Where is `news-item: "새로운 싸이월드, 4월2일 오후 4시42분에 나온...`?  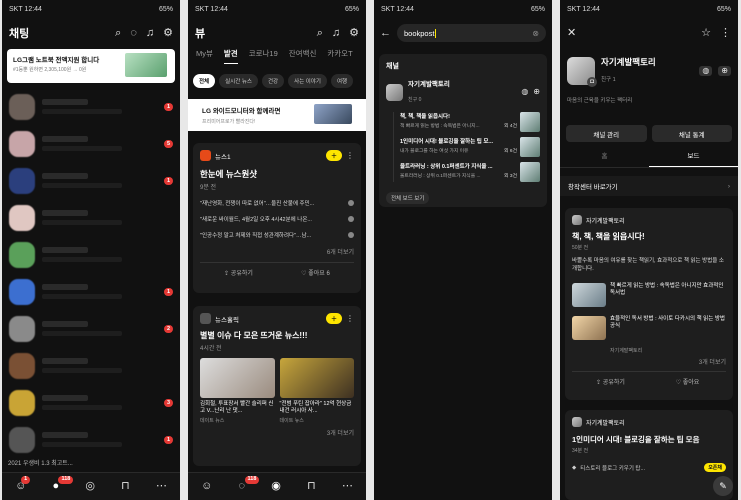 news-item: "새로운 싸이월드, 4월2일 오후 4시42분에 나온... is located at coordinates (277, 219).